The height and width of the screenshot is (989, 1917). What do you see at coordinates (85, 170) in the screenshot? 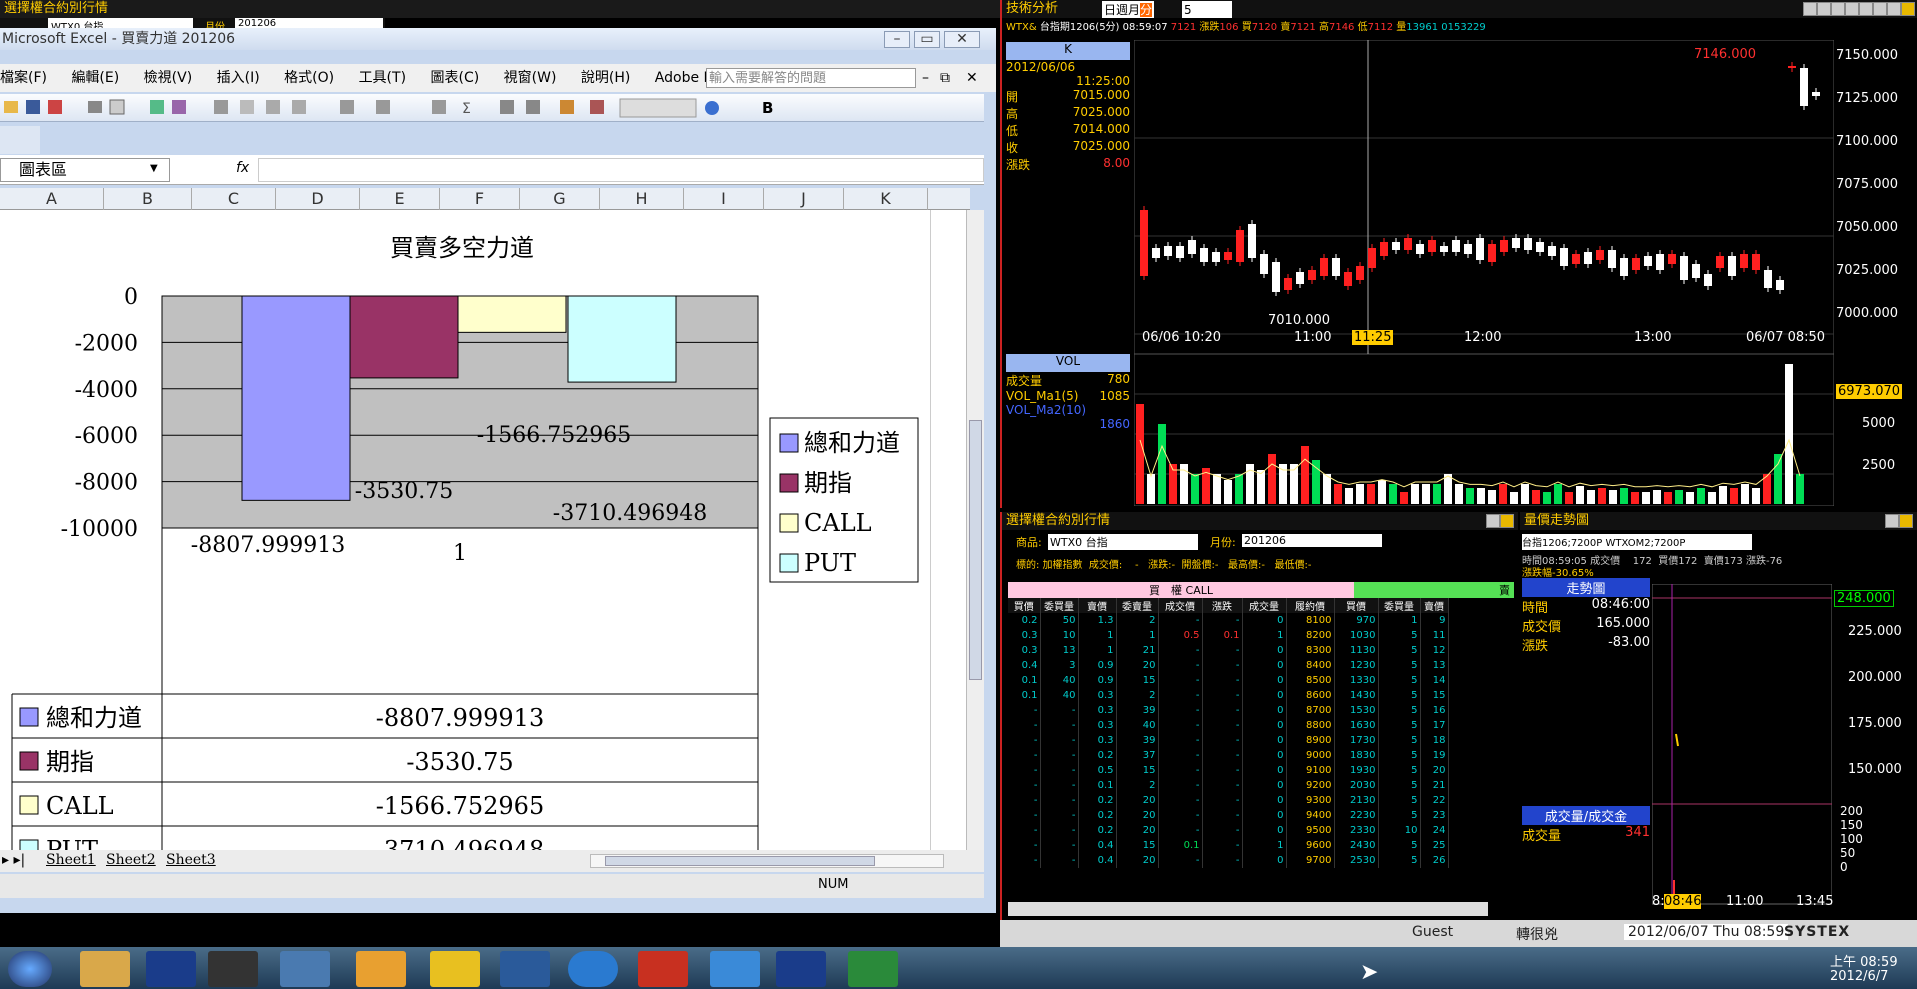
I see `name-box: 圖表區` at bounding box center [85, 170].